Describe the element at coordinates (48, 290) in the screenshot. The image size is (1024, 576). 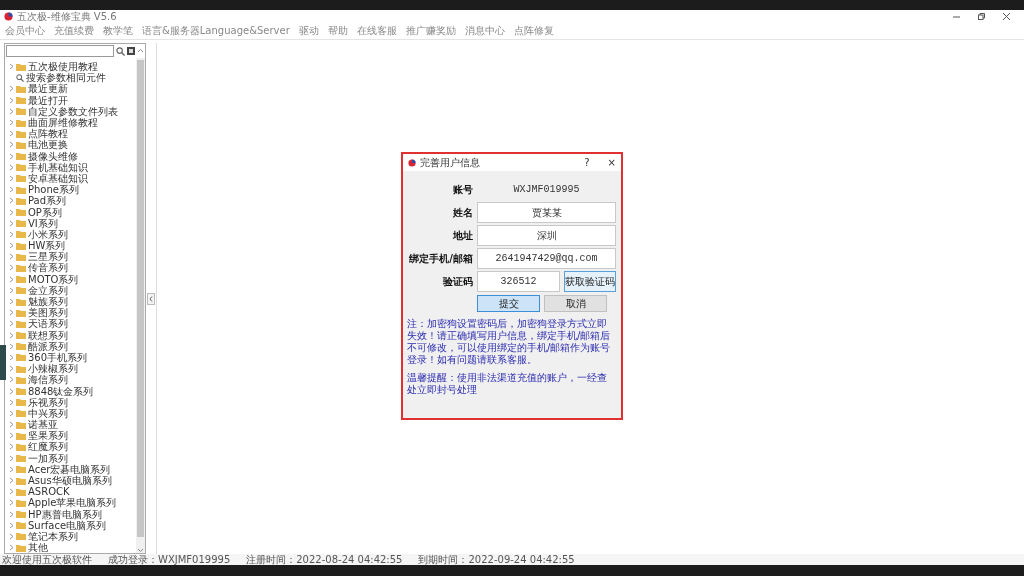
I see `tree-item: 金立系列` at that location.